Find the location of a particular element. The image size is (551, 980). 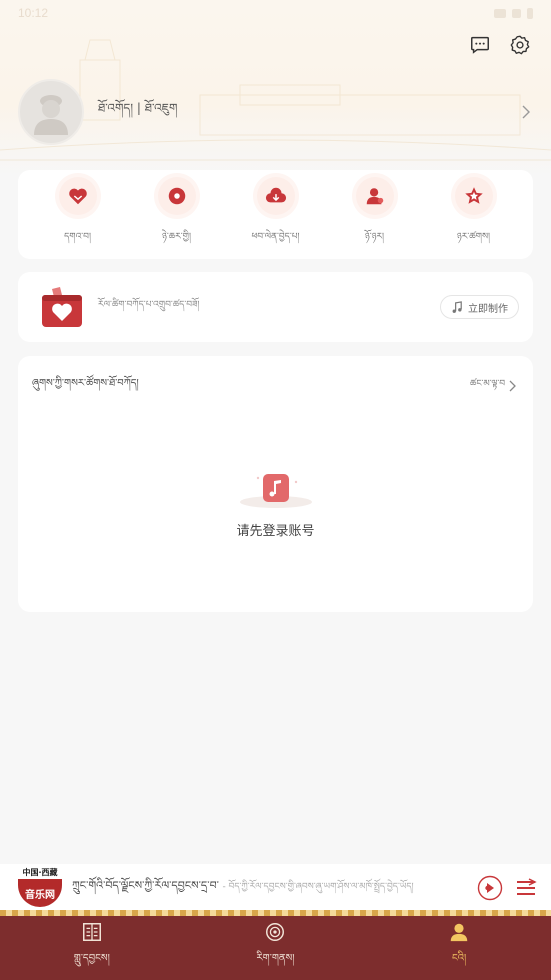

feature-label: ཉོ་ཉར། is located at coordinates (374, 237).